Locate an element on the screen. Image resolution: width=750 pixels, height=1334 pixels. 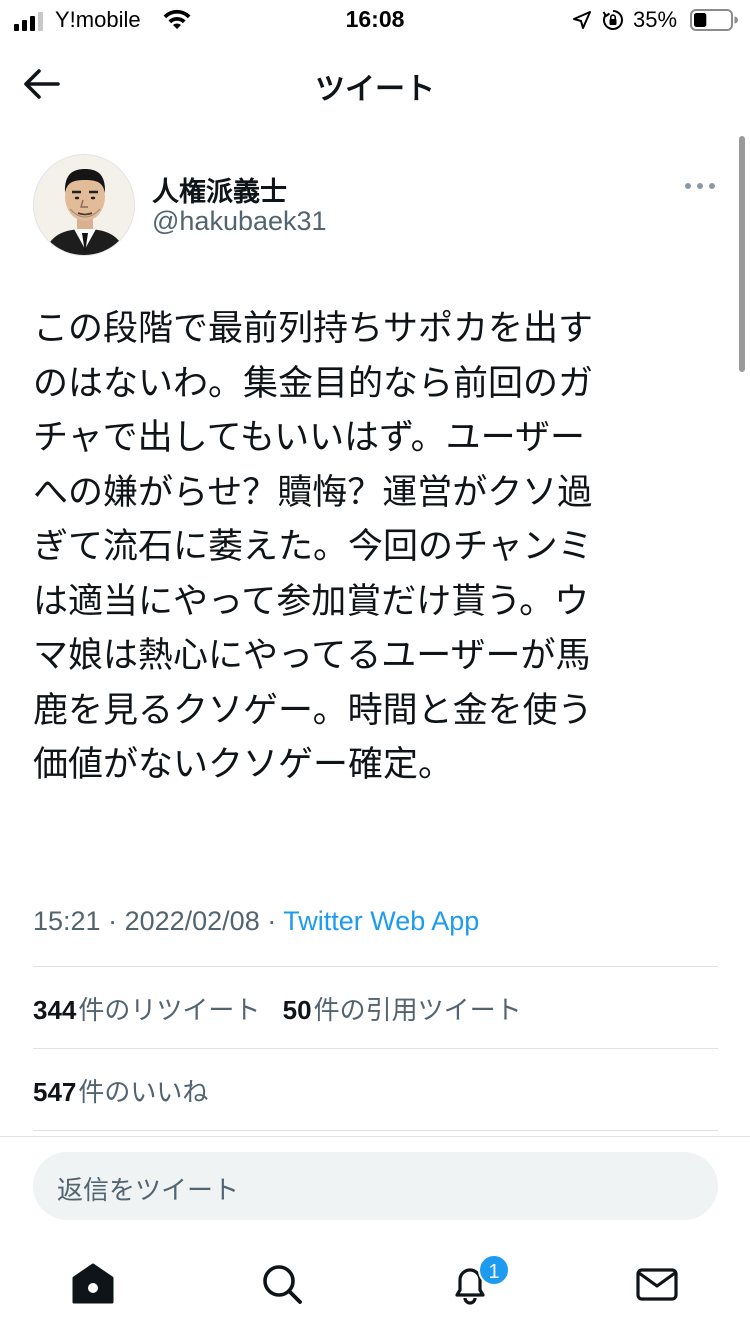
avatar is located at coordinates (84, 205).